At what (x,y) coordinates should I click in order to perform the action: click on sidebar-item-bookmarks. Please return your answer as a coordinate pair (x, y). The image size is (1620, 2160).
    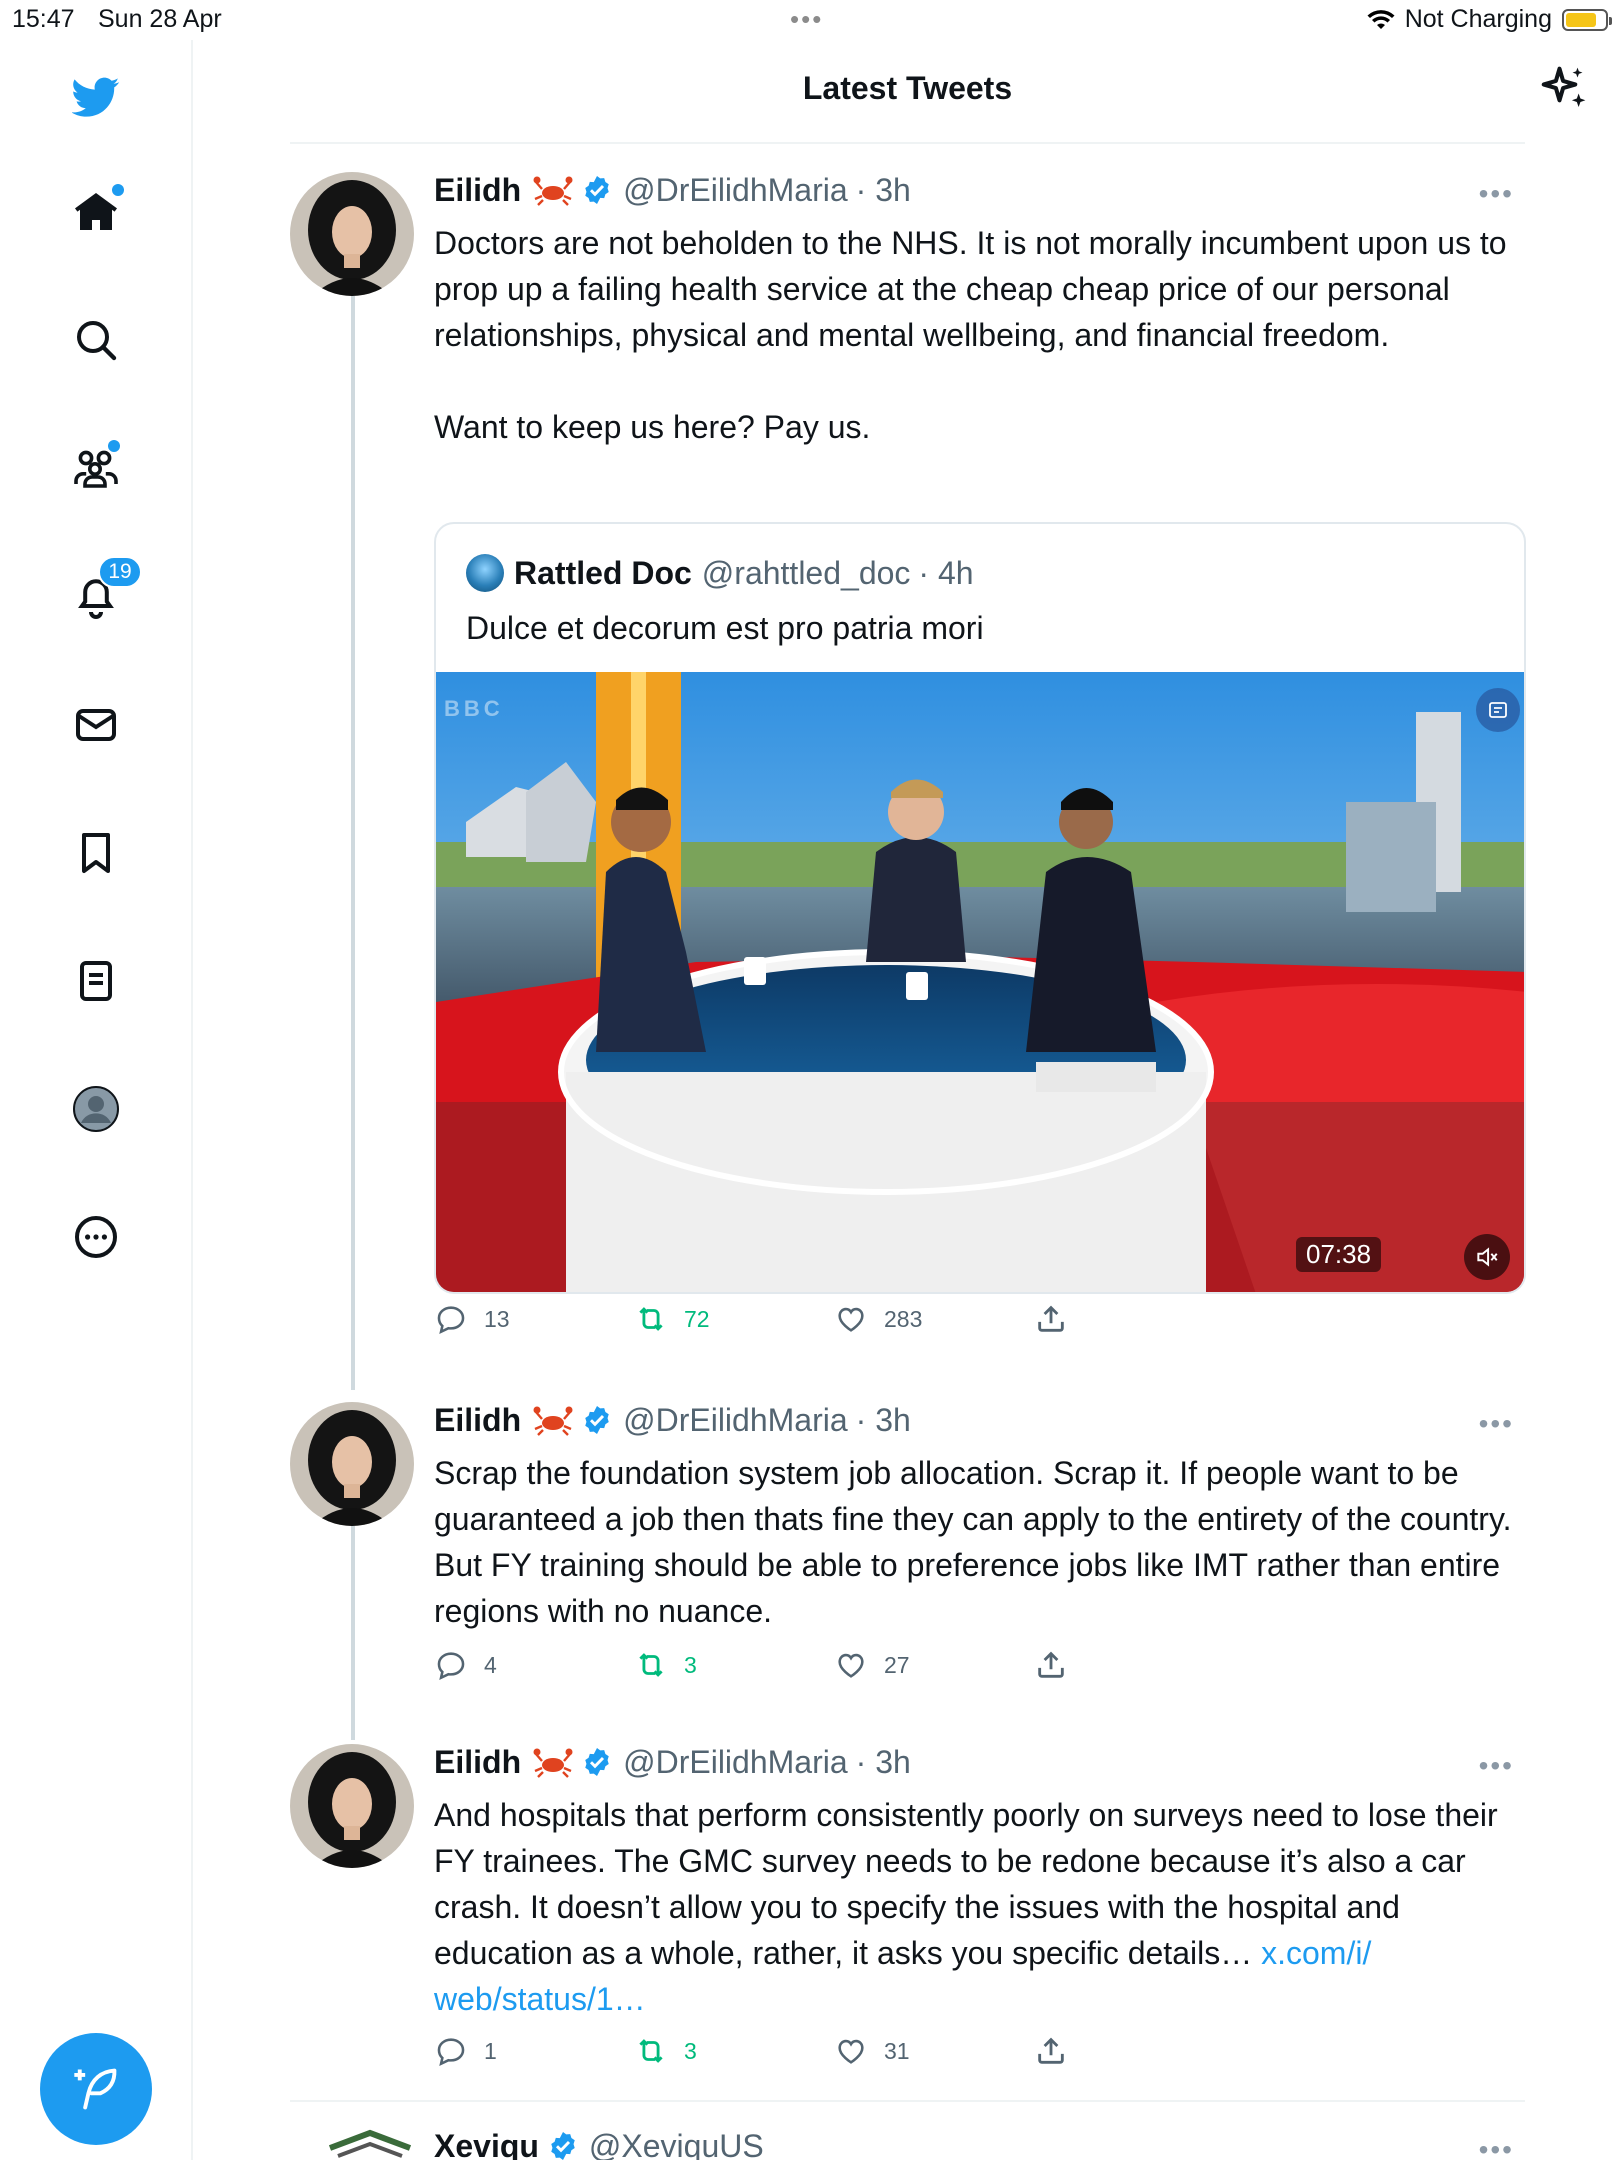
    Looking at the image, I should click on (96, 853).